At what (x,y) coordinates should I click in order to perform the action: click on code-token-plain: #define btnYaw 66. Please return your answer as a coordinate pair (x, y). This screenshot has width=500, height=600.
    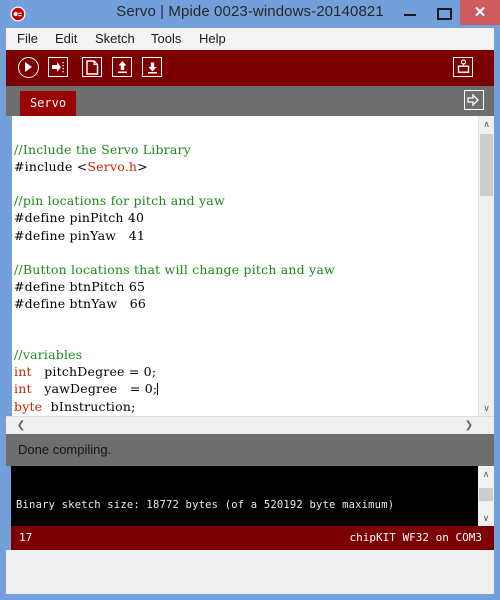
    Looking at the image, I should click on (80, 303).